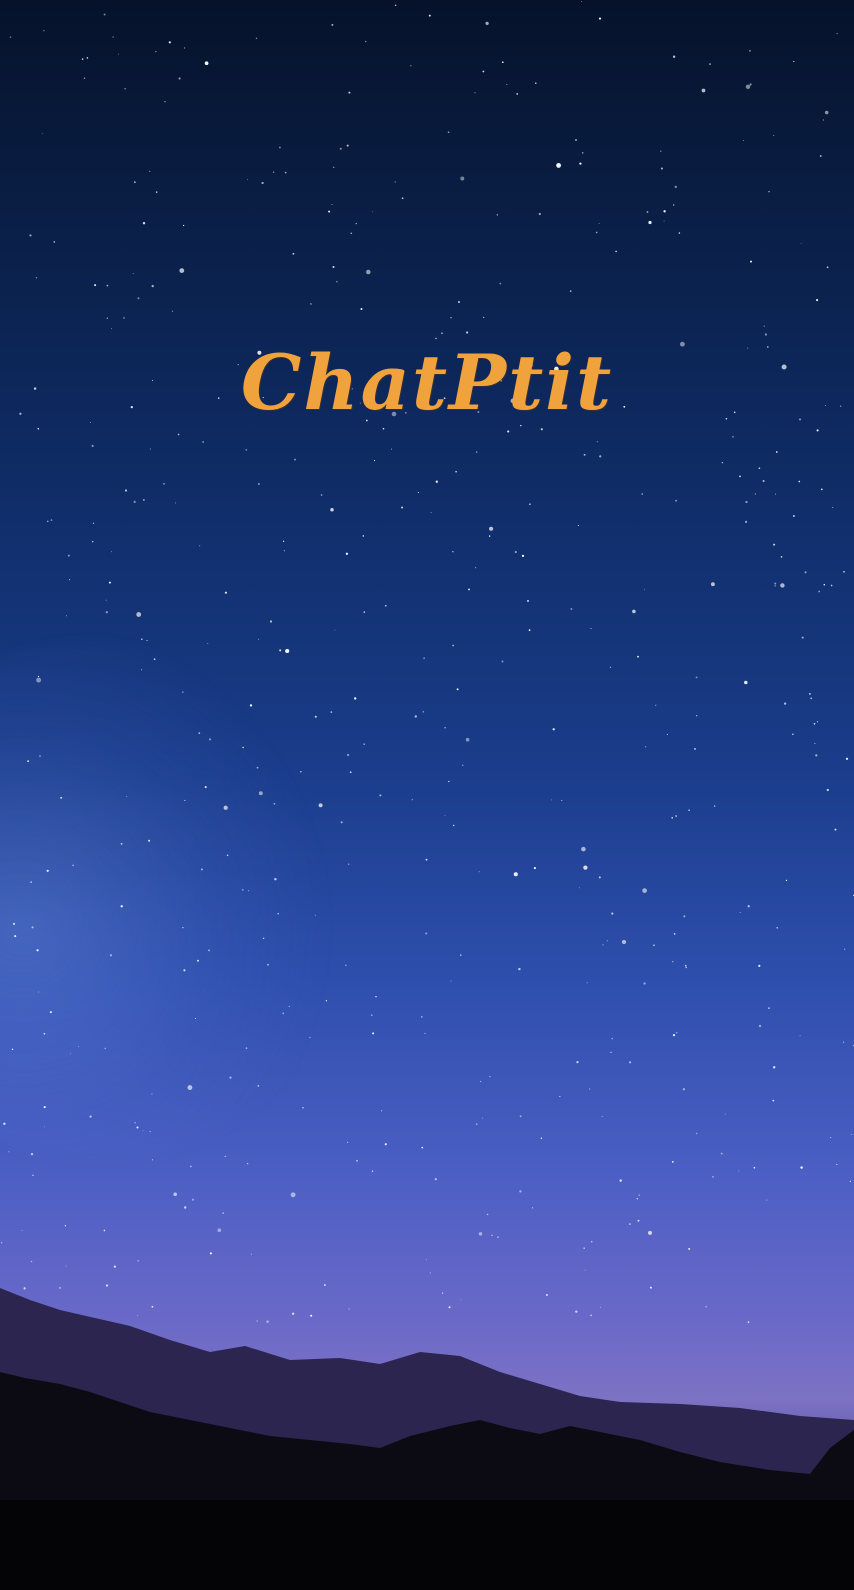  Describe the element at coordinates (427, 382) in the screenshot. I see `app-logo-title: ChatPtit` at that location.